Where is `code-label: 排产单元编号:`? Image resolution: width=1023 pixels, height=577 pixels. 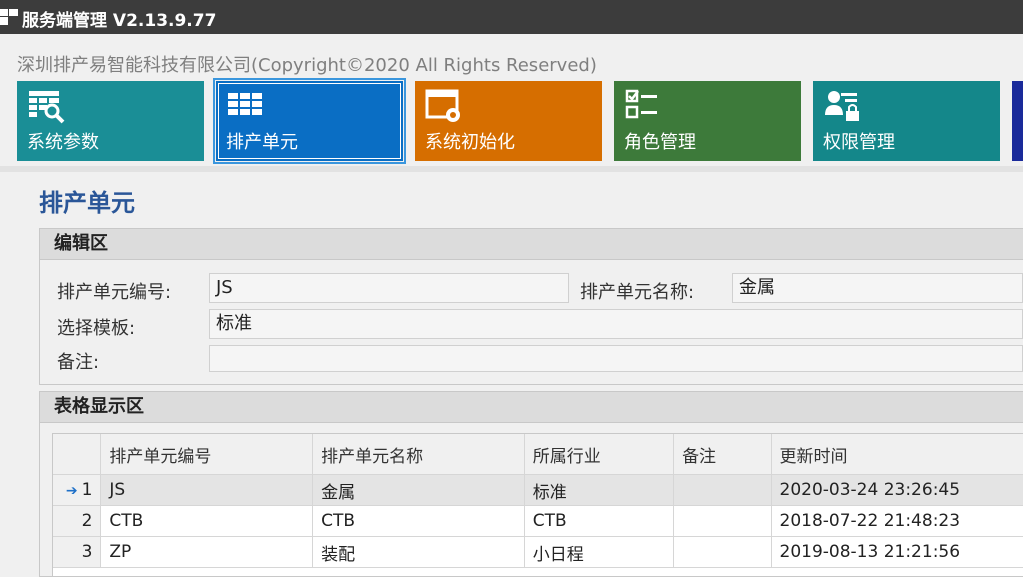 code-label: 排产单元编号: is located at coordinates (114, 292).